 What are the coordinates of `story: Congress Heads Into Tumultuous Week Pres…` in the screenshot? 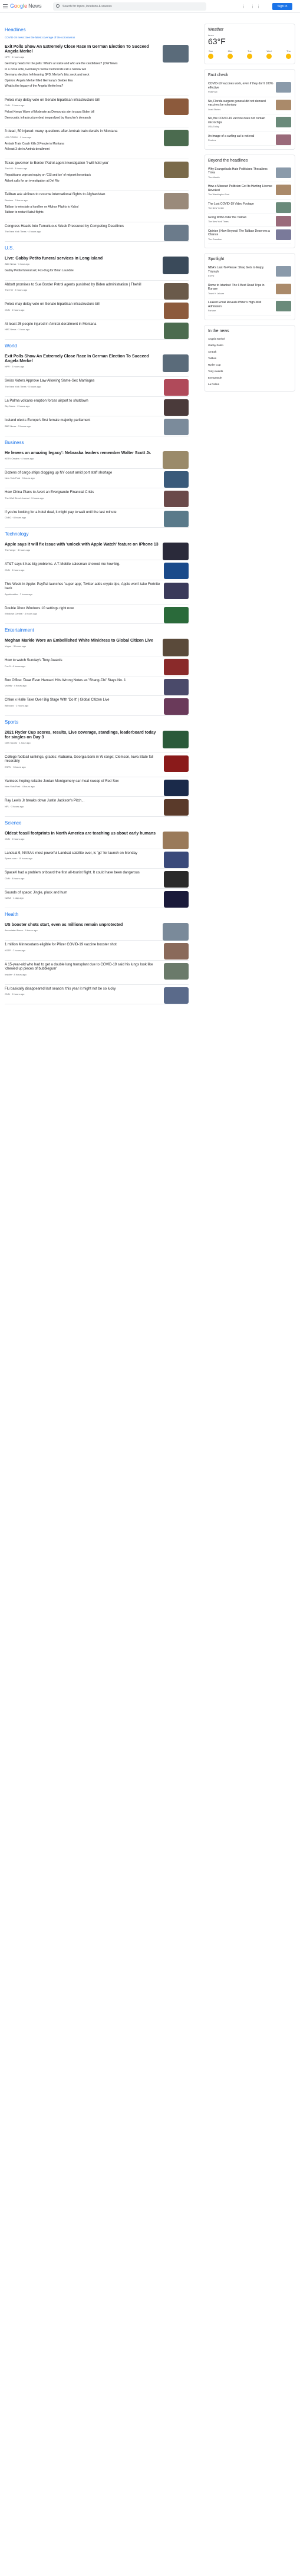 It's located at (97, 233).